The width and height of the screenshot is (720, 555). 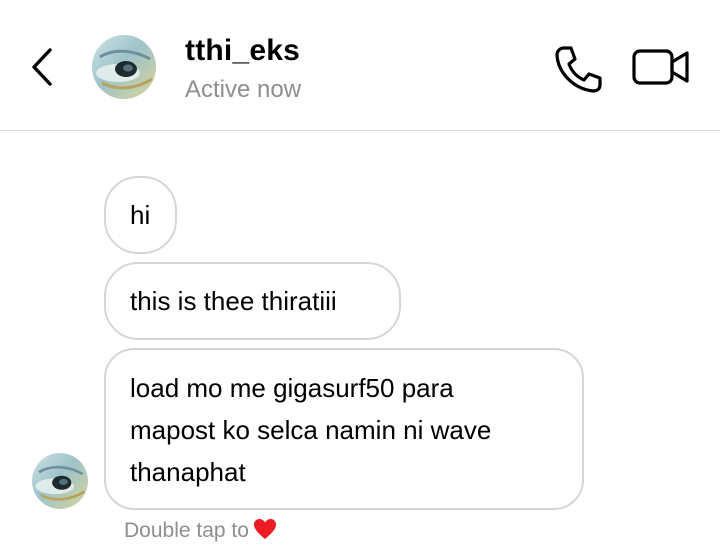 I want to click on double-tap-hint: Double tap to, so click(x=200, y=531).